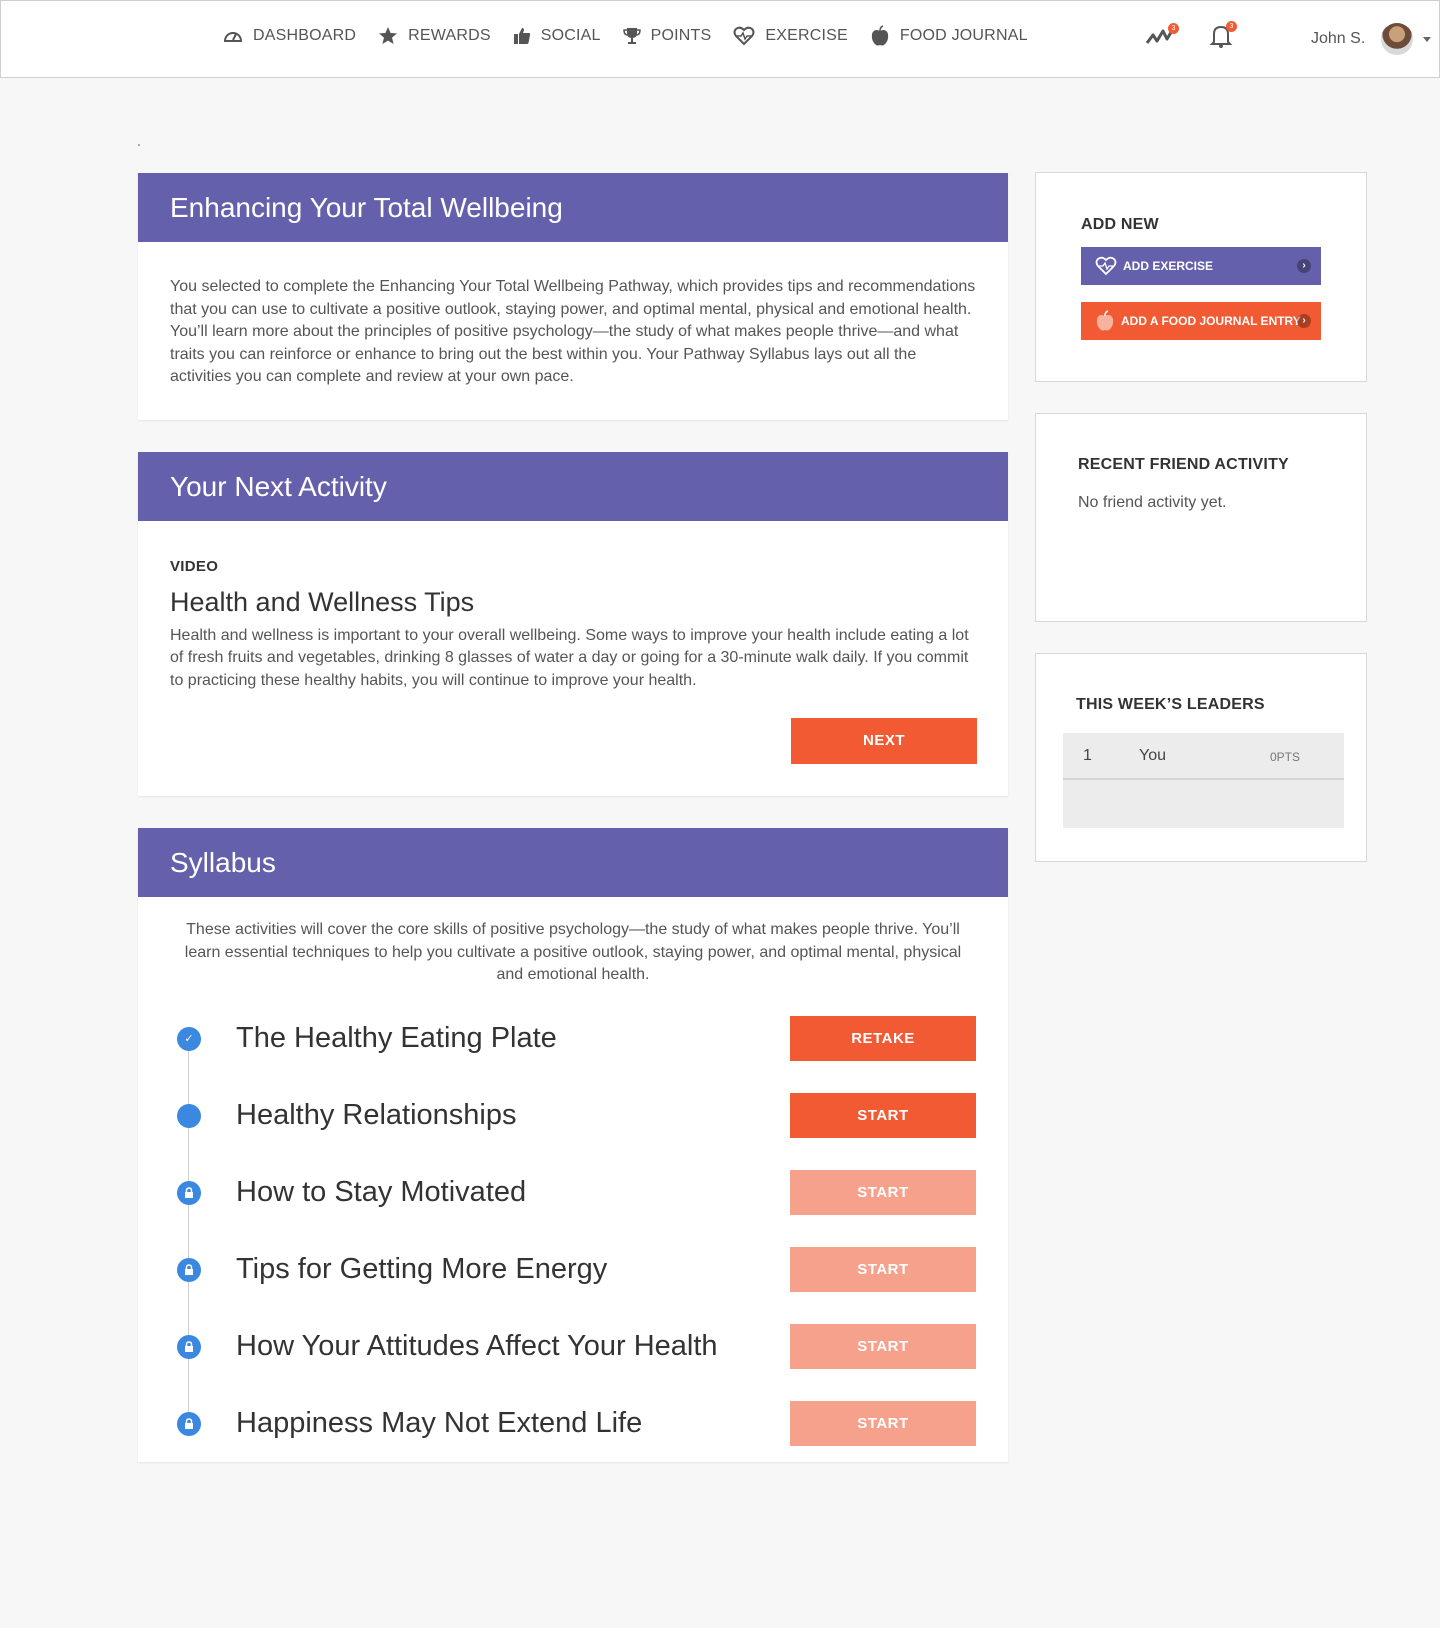 The height and width of the screenshot is (1628, 1440). I want to click on leaders-table: 1 You 0PTS, so click(1203, 780).